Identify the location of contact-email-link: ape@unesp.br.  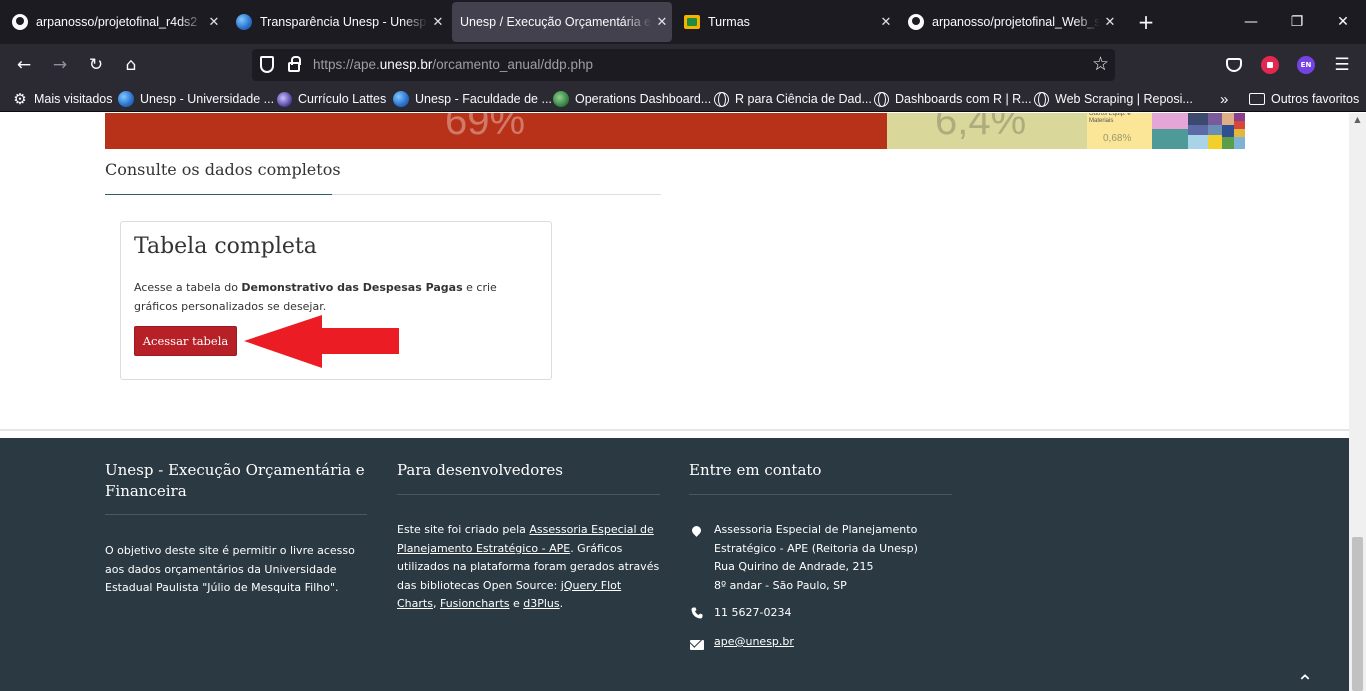
(754, 642).